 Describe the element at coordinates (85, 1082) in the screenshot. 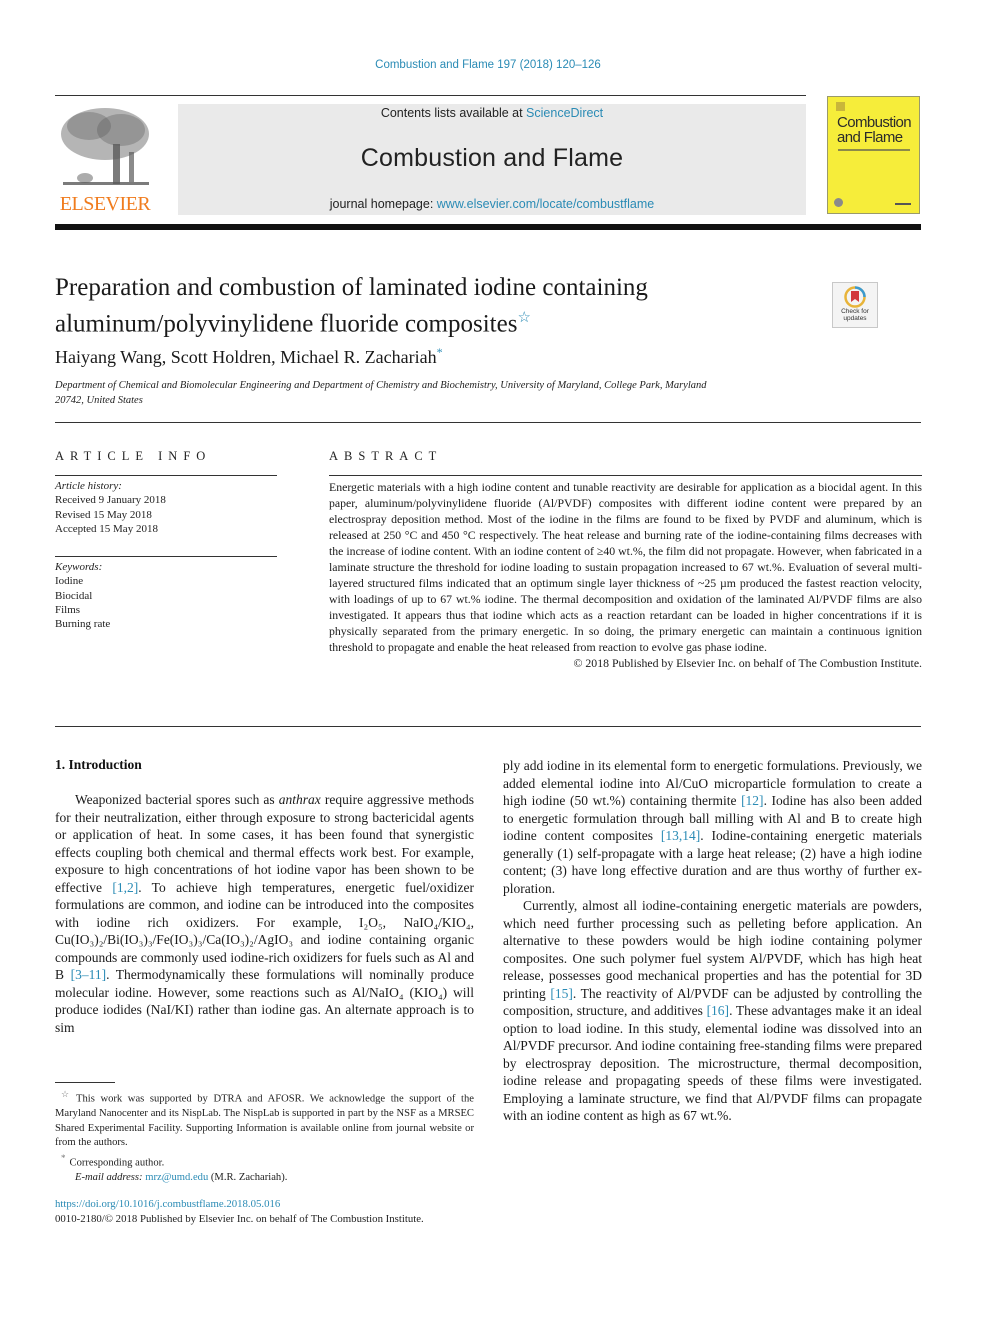

I see `footnote-rule` at that location.